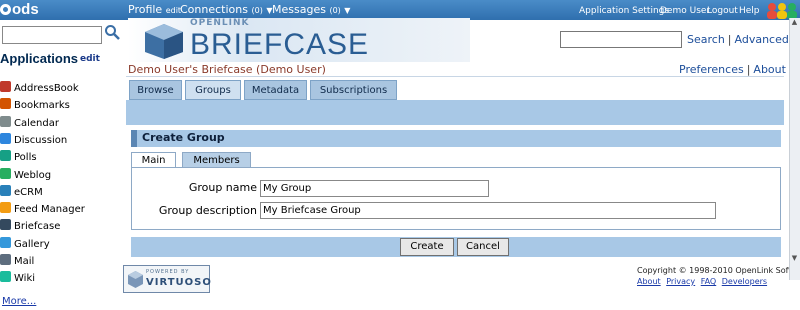  I want to click on tab-metadata-label: Metadata, so click(275, 90).